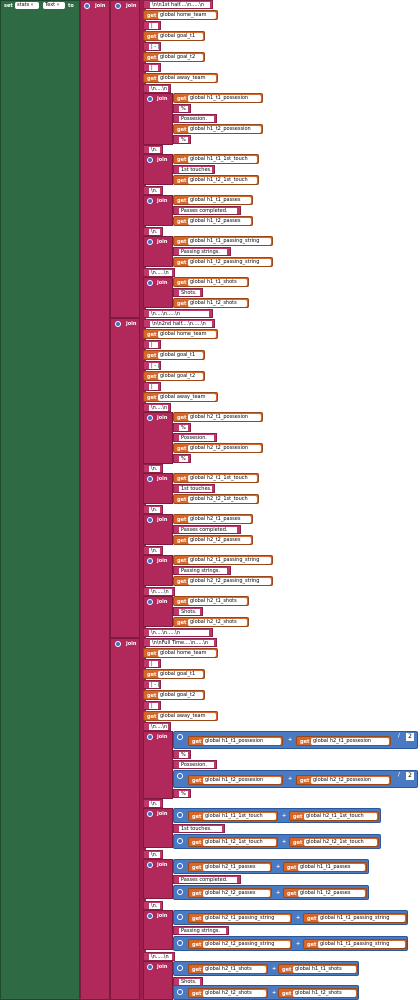 The height and width of the screenshot is (1000, 420). Describe the element at coordinates (95, 500) in the screenshot. I see `outer-join-block: join` at that location.